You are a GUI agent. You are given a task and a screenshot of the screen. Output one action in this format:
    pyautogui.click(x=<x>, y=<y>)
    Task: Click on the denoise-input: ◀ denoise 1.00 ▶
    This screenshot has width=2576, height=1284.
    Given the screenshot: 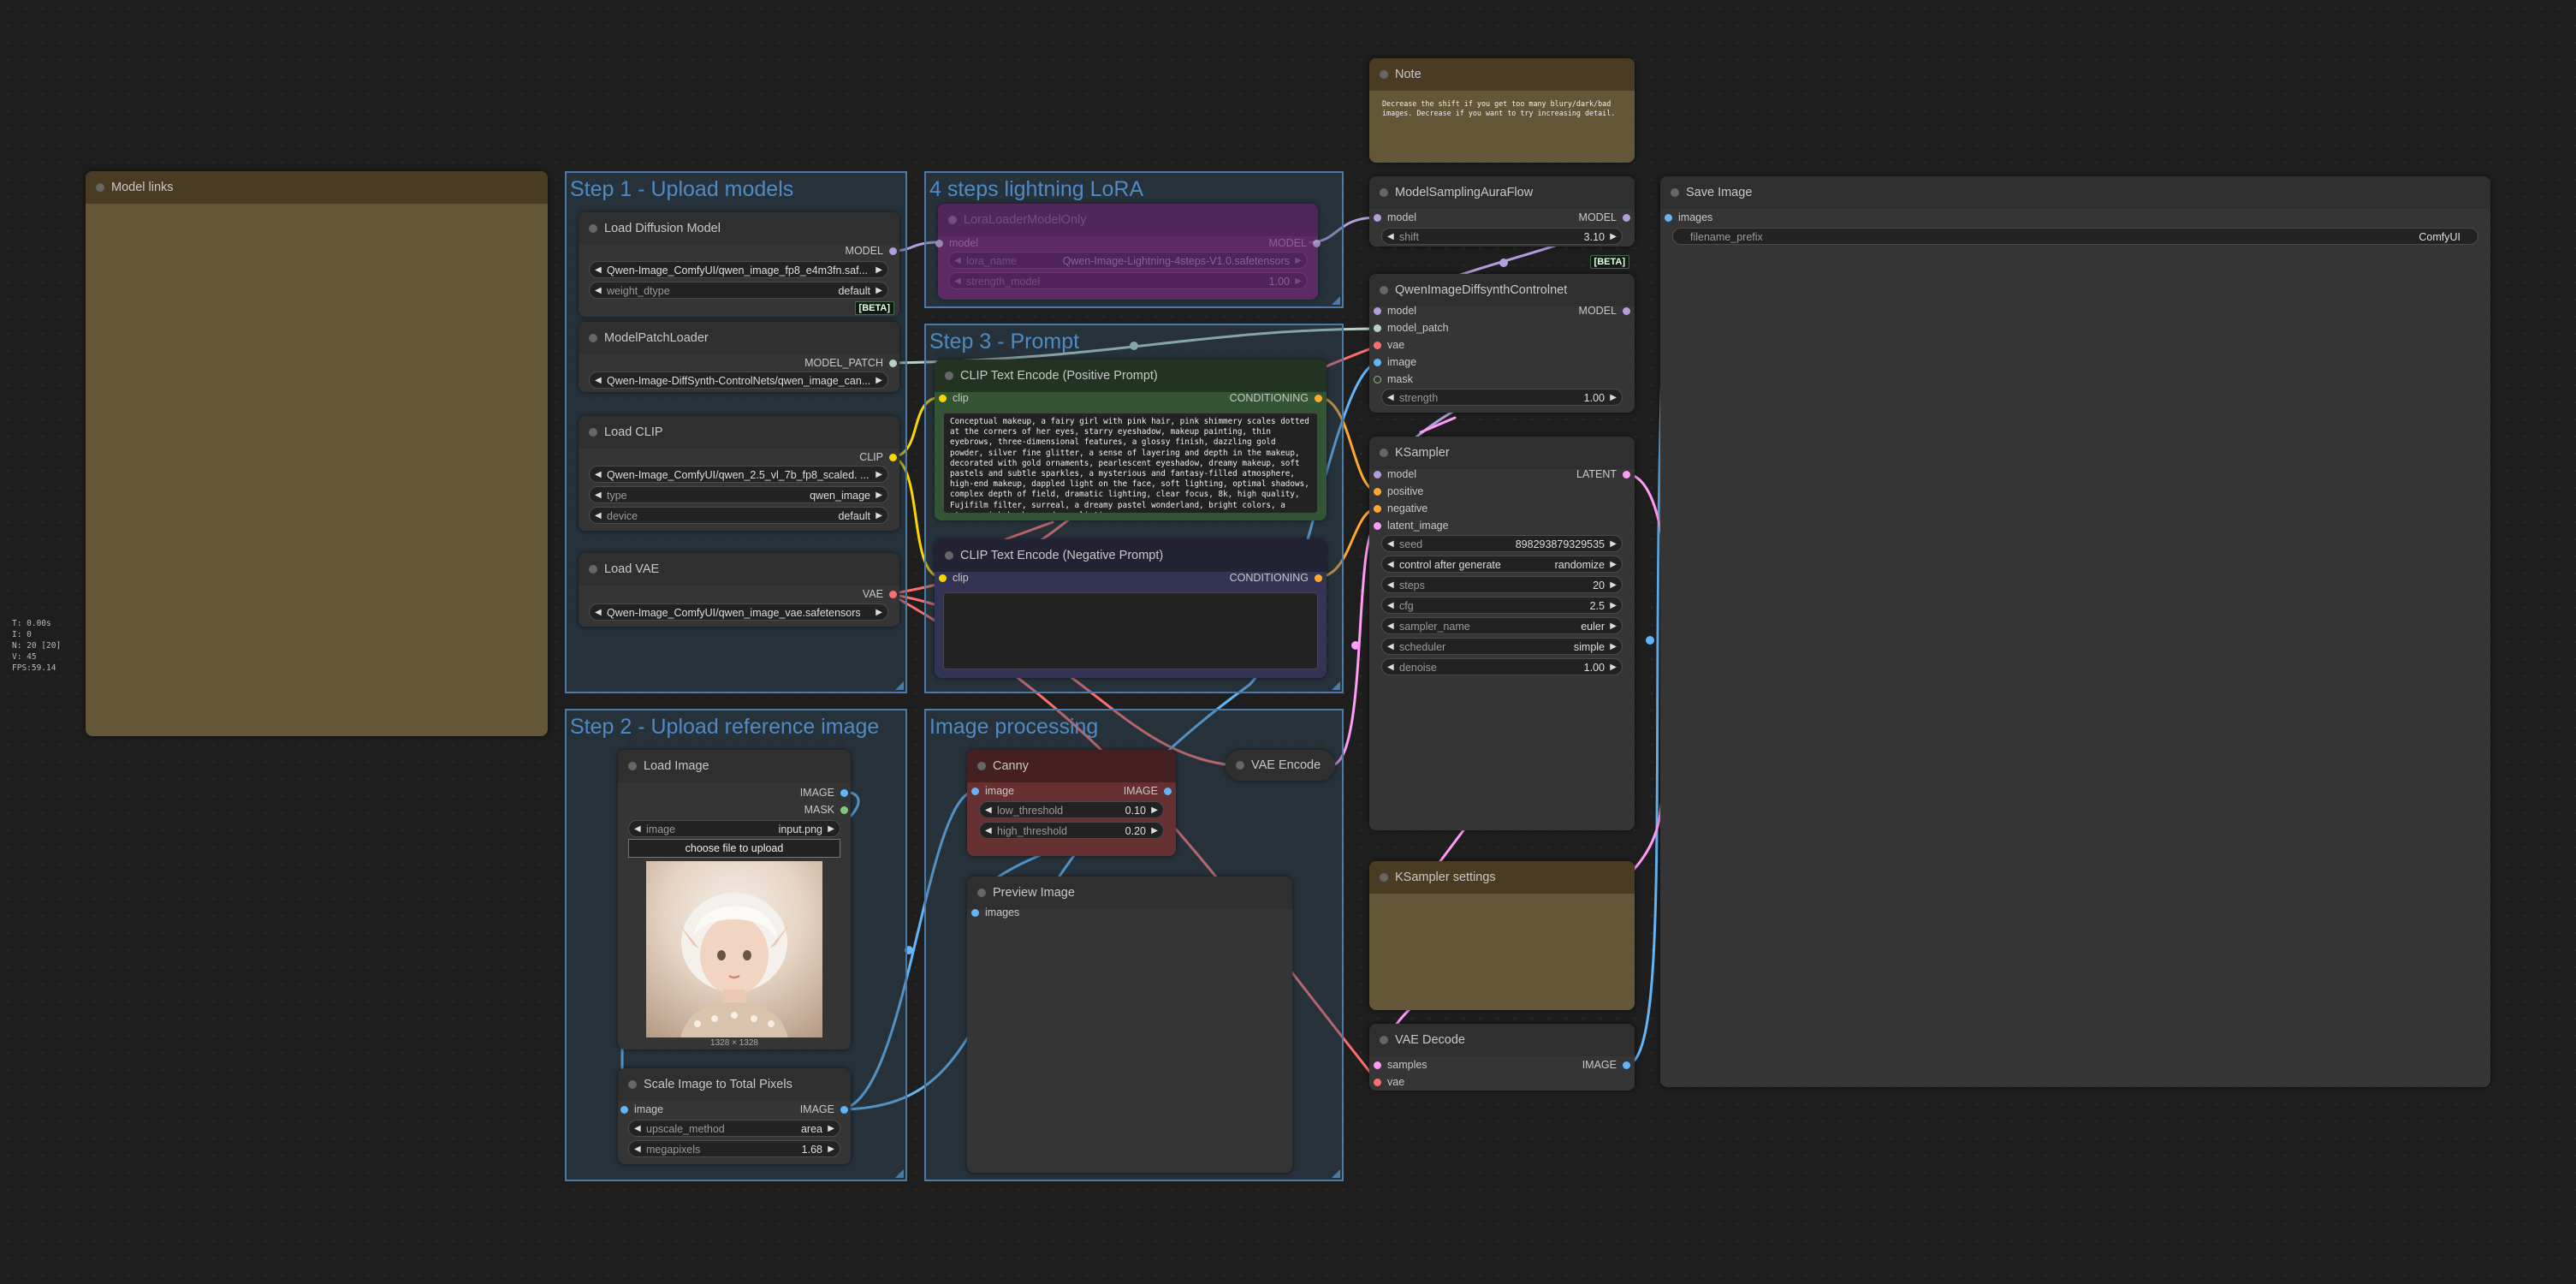 What is the action you would take?
    pyautogui.click(x=1502, y=666)
    